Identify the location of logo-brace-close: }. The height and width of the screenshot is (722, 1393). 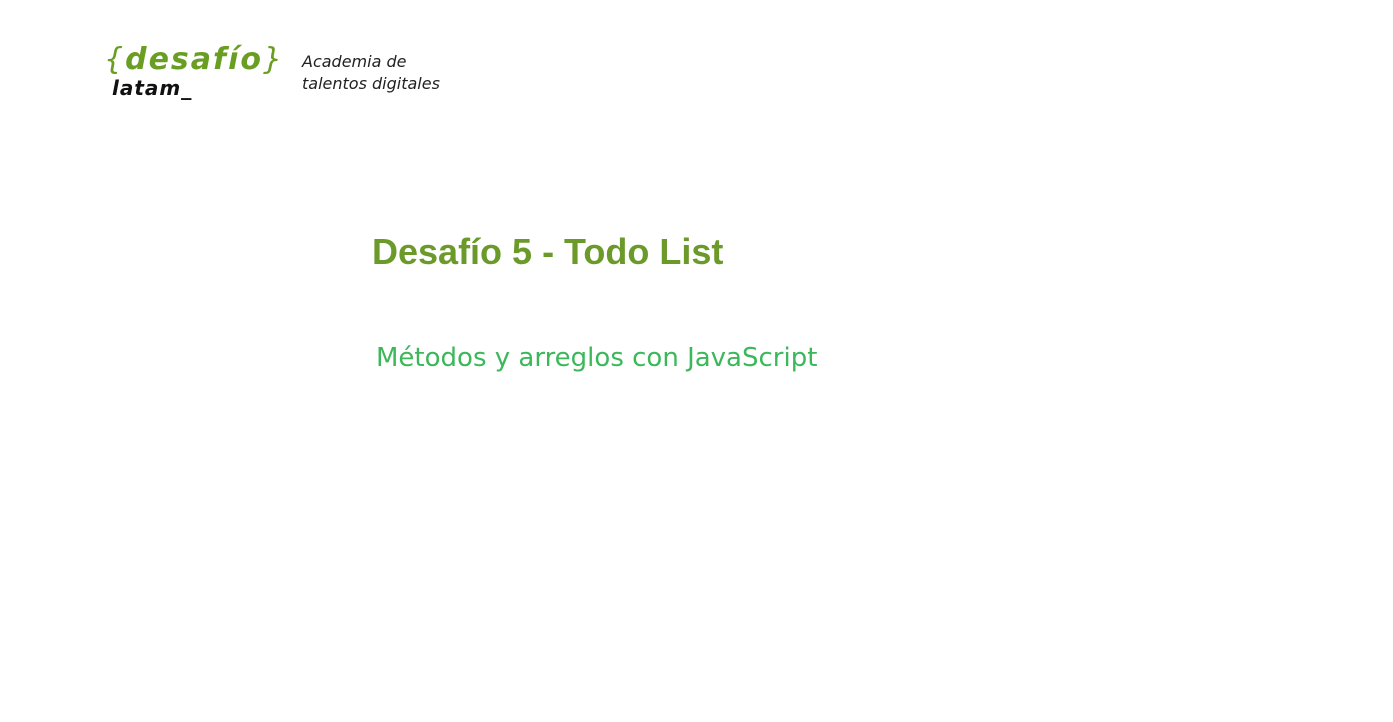
(273, 59).